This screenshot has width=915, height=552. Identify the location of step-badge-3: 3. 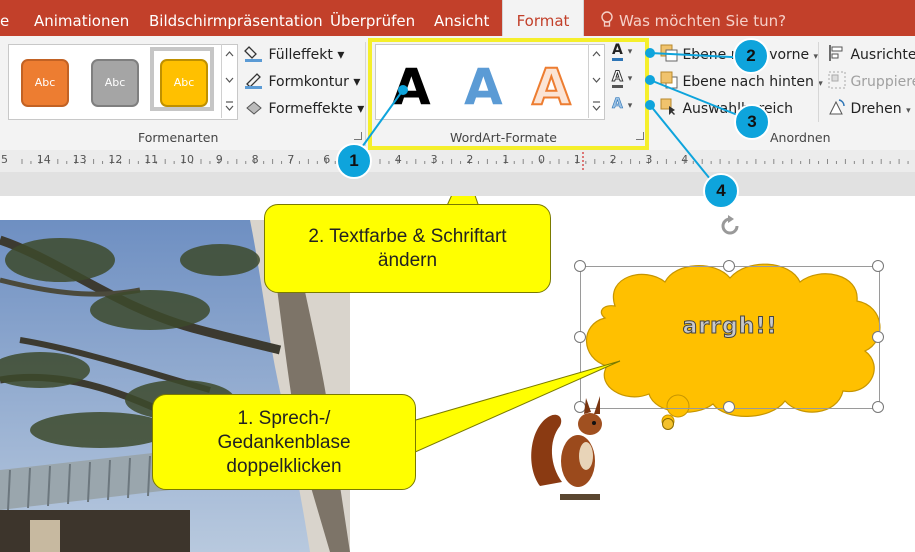
(752, 122).